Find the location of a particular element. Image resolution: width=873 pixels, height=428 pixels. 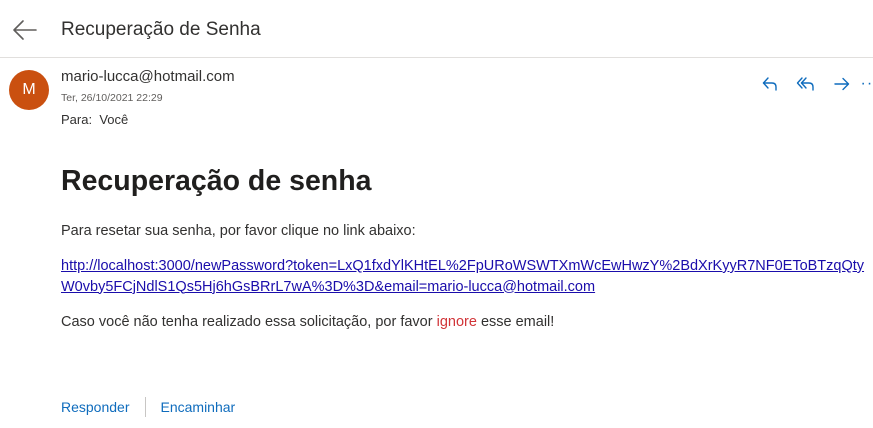

reply-button: Responder is located at coordinates (95, 407).